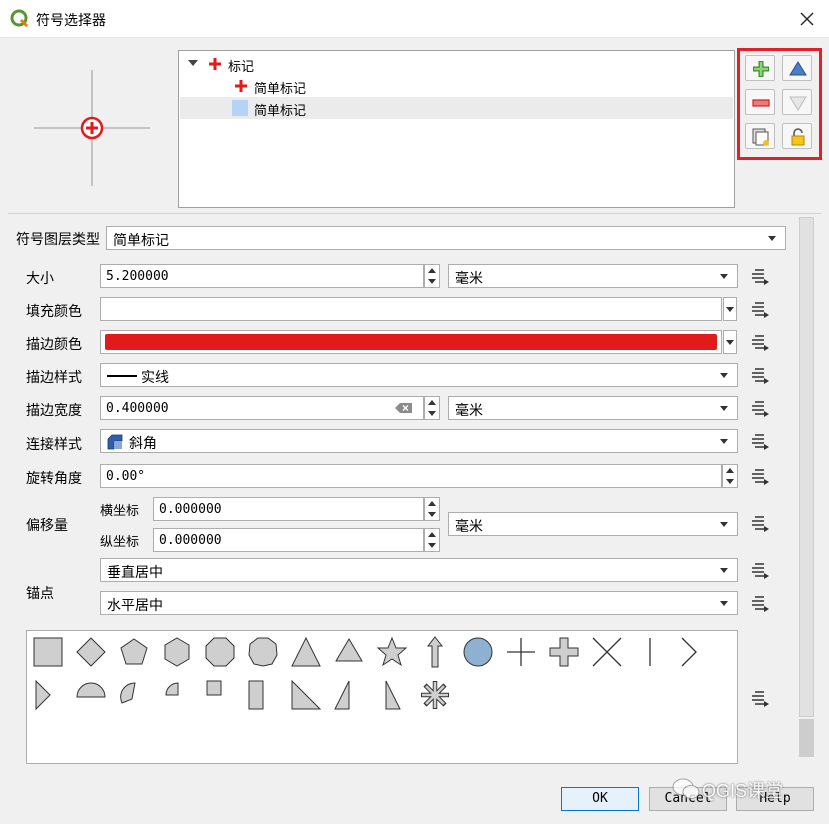  I want to click on fill-color-label: 填充颜色, so click(54, 312).